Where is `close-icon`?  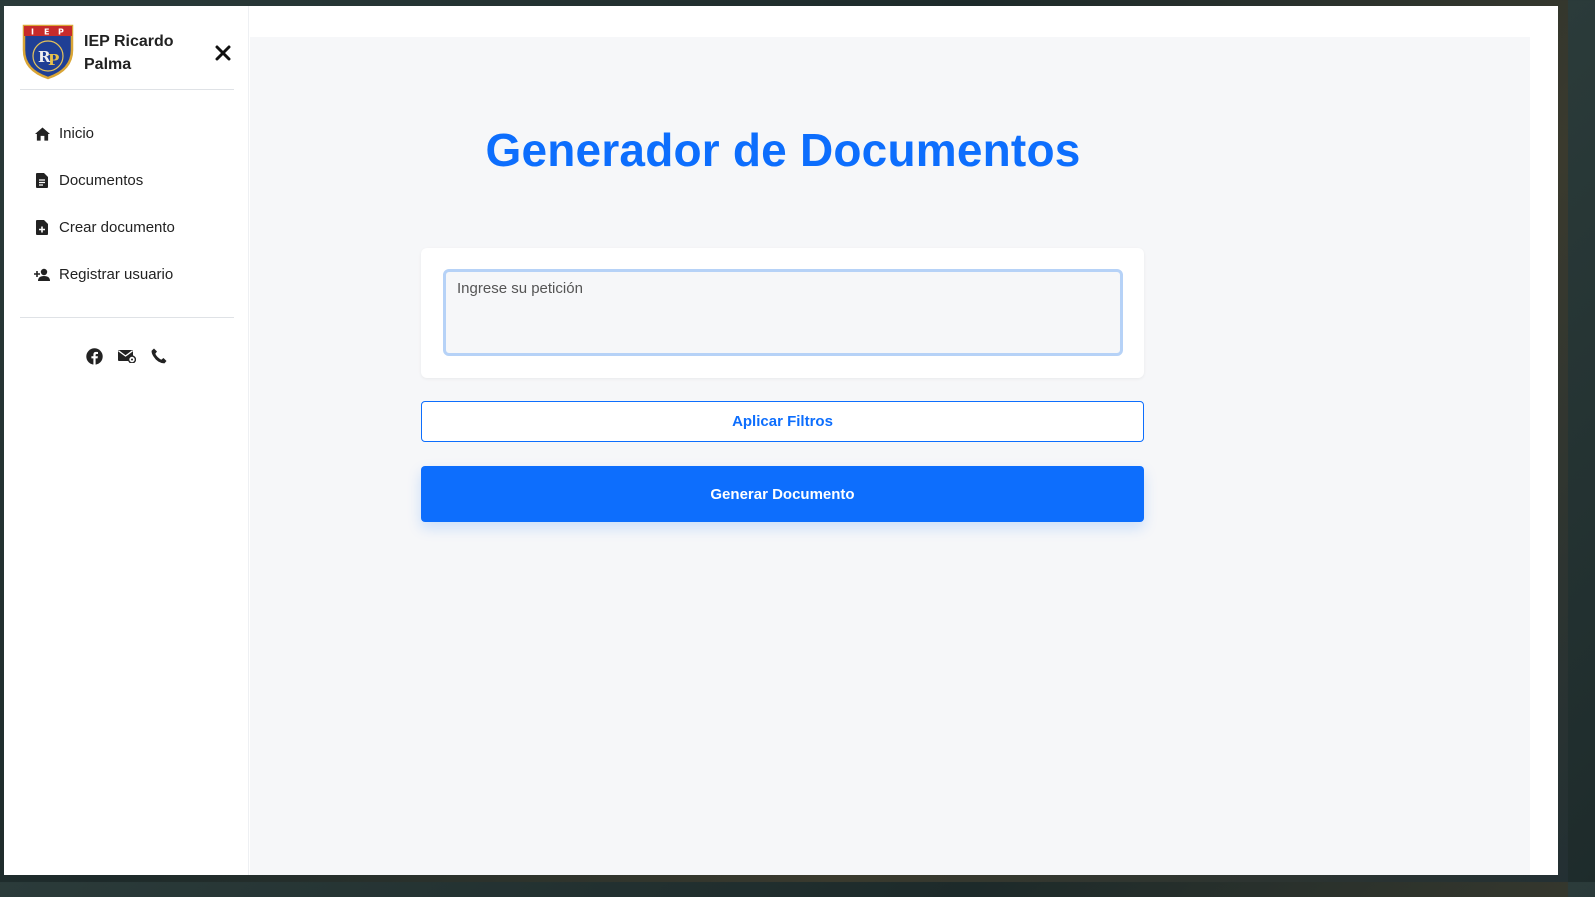 close-icon is located at coordinates (223, 53).